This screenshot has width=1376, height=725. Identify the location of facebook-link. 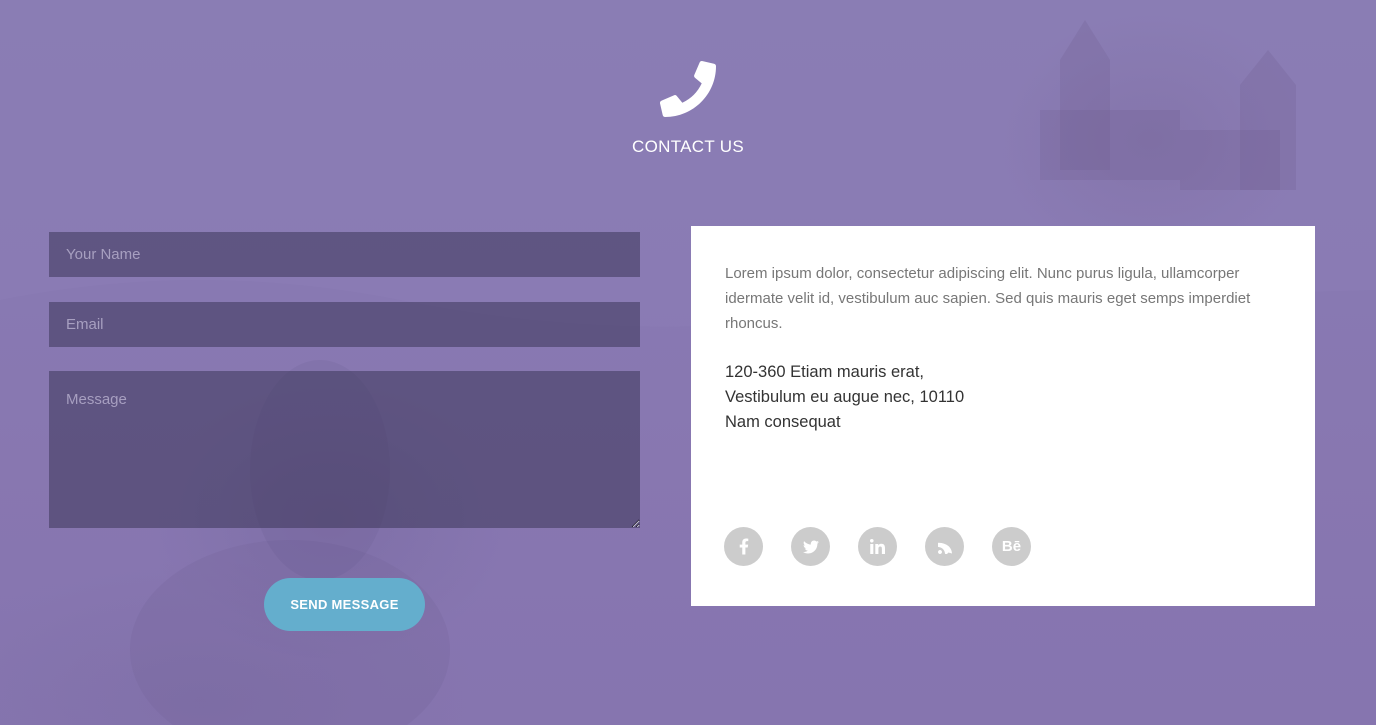
(743, 546).